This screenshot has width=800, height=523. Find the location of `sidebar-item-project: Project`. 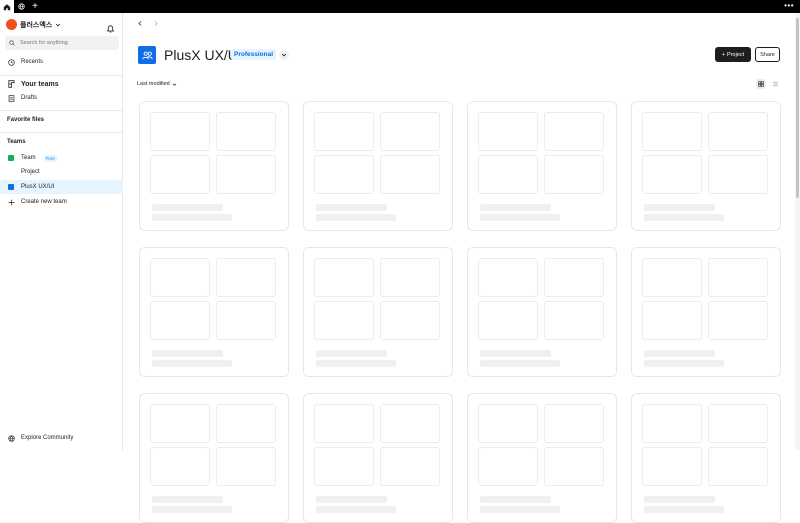

sidebar-item-project: Project is located at coordinates (61, 172).